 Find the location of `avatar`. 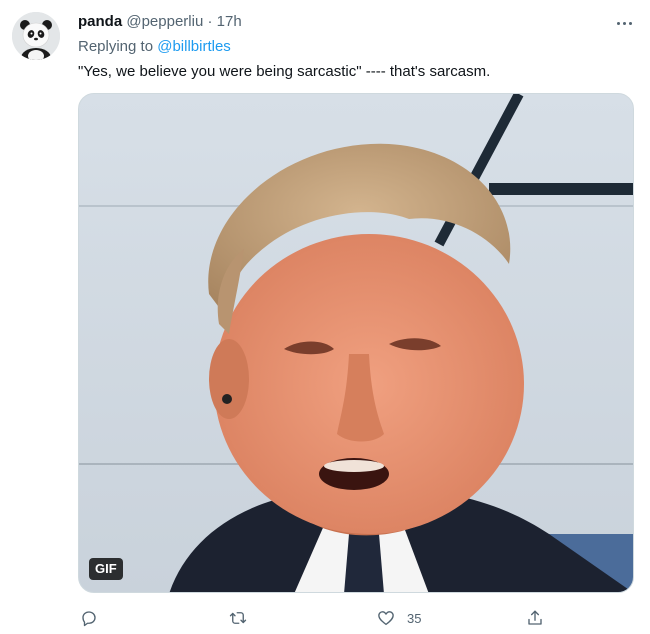

avatar is located at coordinates (36, 36).